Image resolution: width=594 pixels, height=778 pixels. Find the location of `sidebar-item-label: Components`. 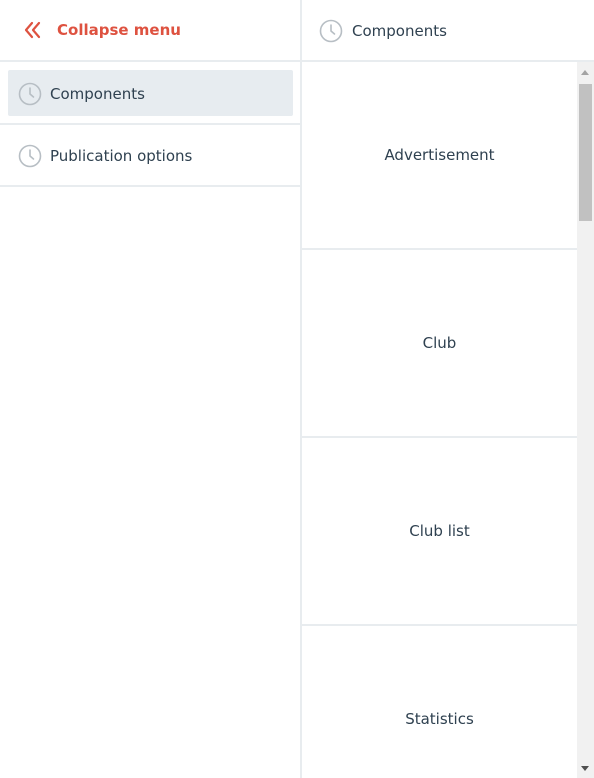

sidebar-item-label: Components is located at coordinates (97, 94).